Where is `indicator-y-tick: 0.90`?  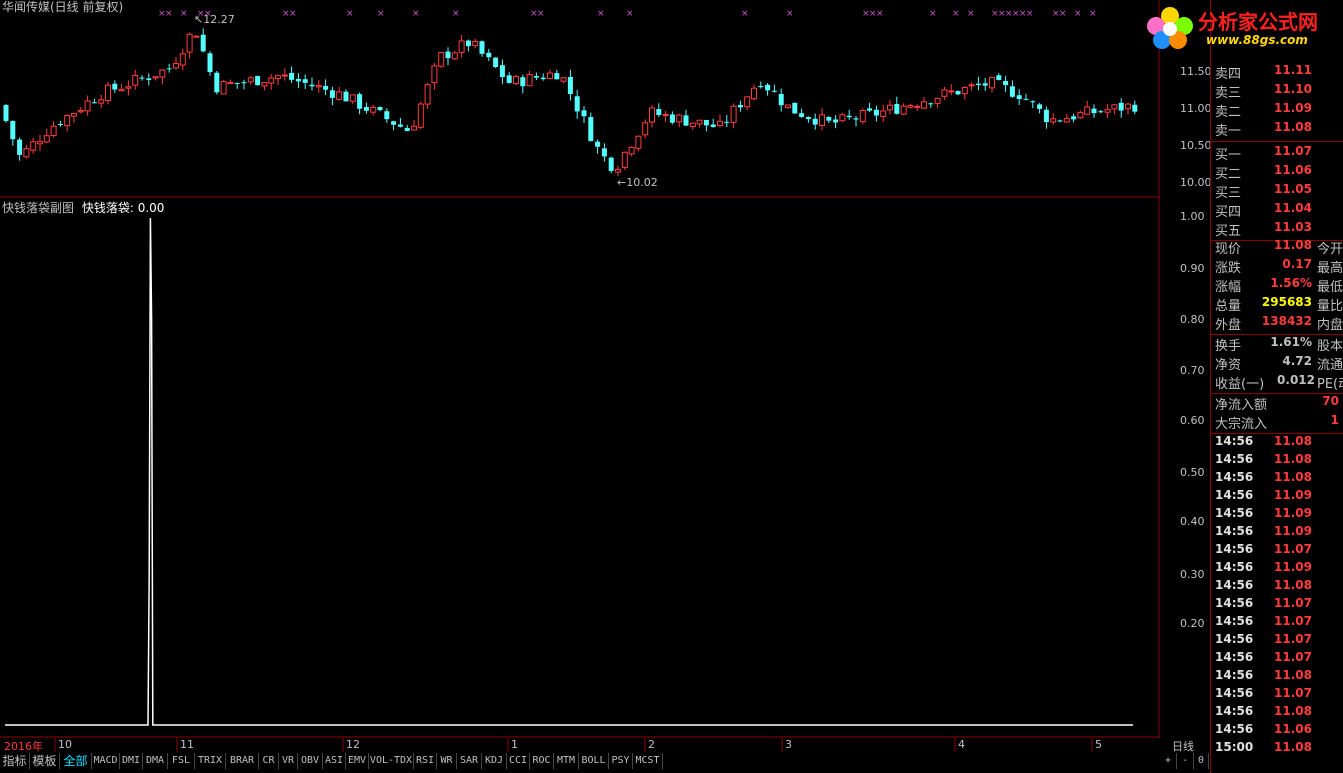
indicator-y-tick: 0.90 is located at coordinates (1192, 268).